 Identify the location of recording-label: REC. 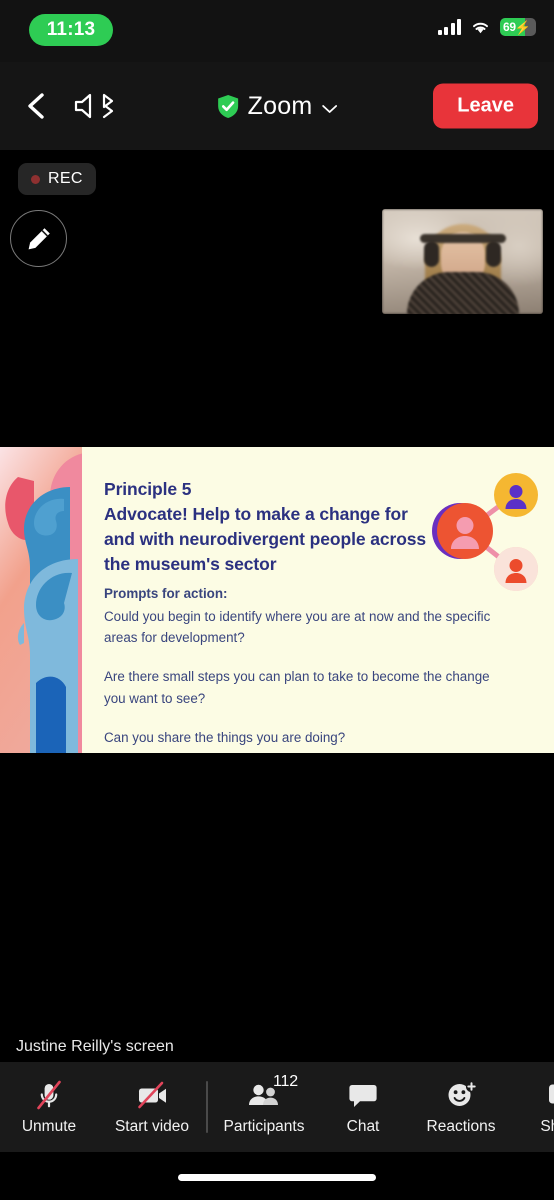
(65, 178).